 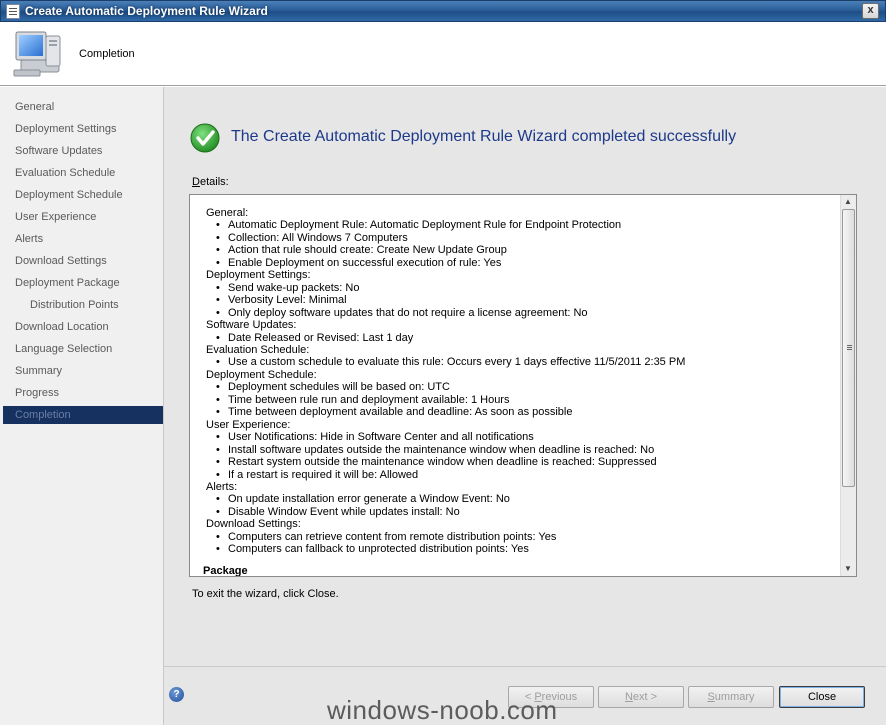 I want to click on sidebar-item-download-settings: Download Settings, so click(x=61, y=261).